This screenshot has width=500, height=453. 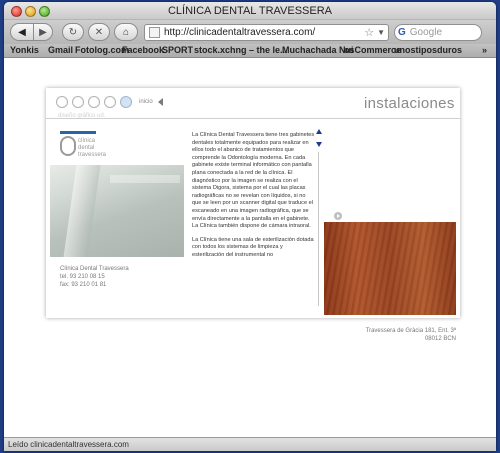 I want to click on bookmark-item: SPORT, so click(x=177, y=50).